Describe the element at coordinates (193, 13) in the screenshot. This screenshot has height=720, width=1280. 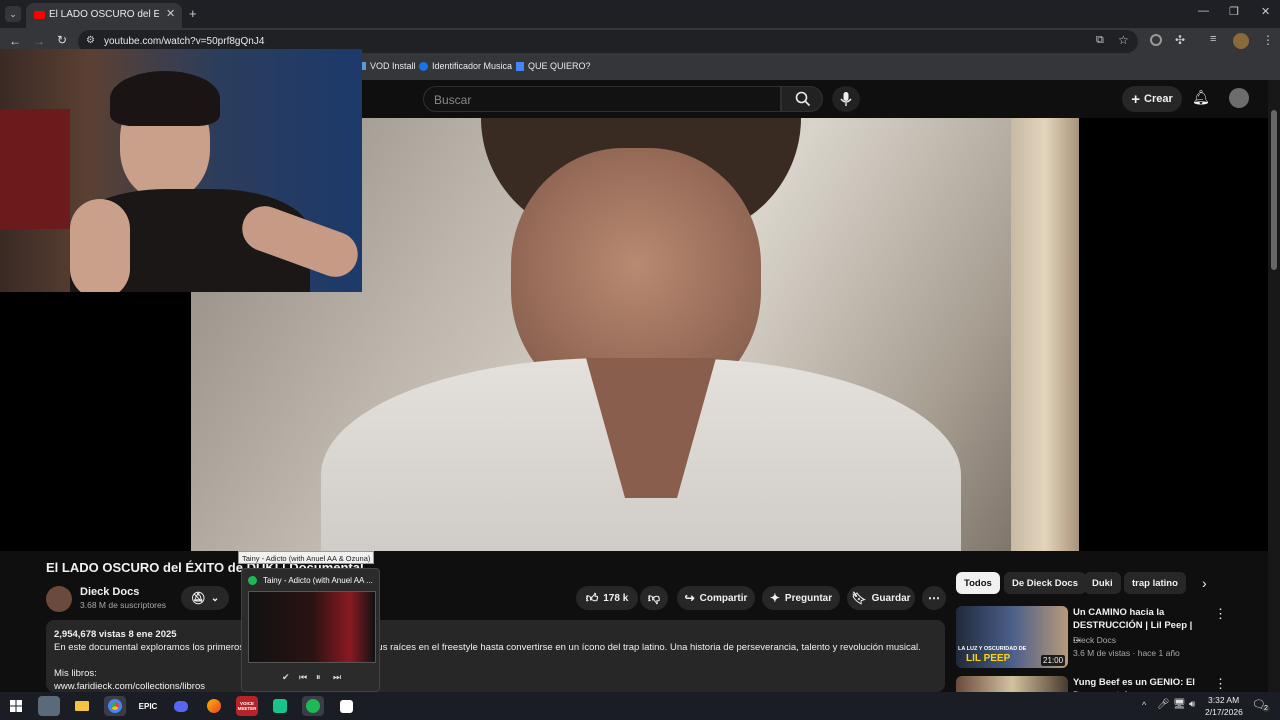
I see `new-tab-icon: +` at that location.